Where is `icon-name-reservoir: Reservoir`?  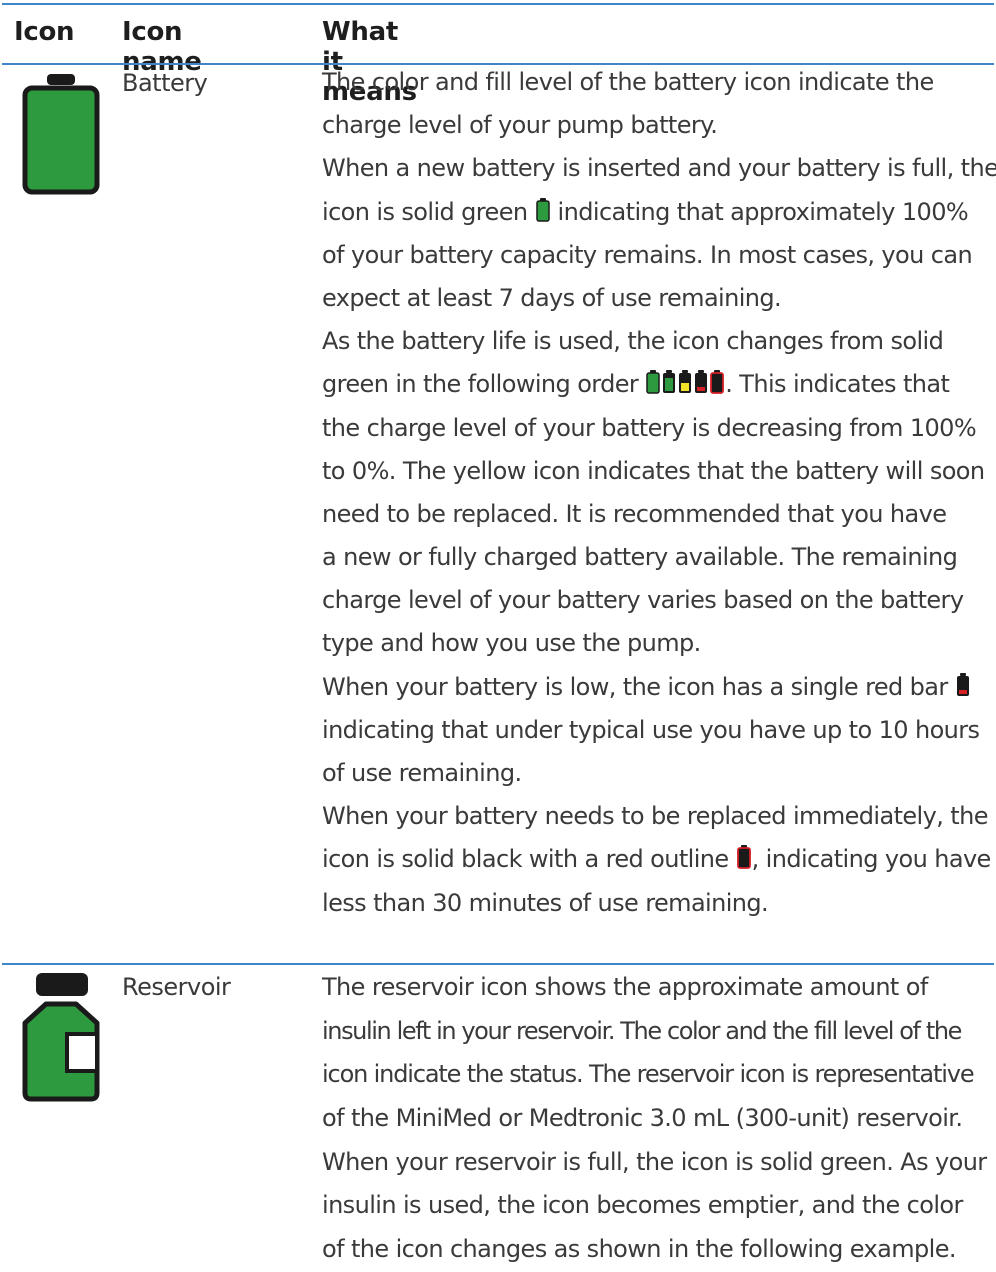 icon-name-reservoir: Reservoir is located at coordinates (176, 987).